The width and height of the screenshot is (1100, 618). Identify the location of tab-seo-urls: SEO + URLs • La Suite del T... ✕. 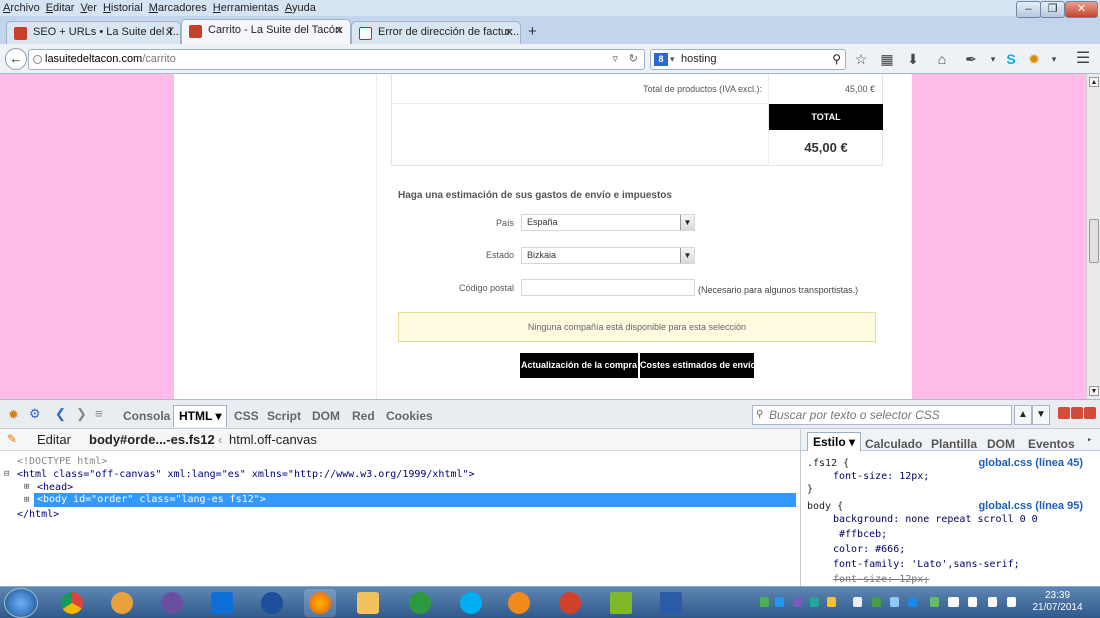
(93, 32).